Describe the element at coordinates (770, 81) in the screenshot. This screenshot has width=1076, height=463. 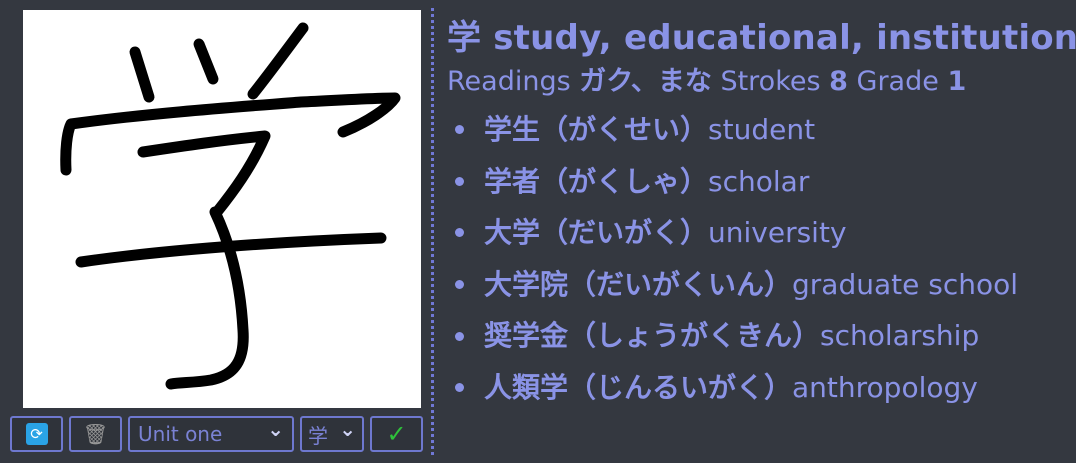
I see `strokes-label: Strokes` at that location.